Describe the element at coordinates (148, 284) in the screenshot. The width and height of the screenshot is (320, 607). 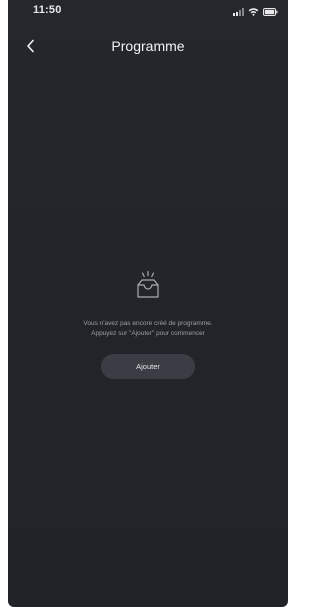
I see `empty-tray-icon` at that location.